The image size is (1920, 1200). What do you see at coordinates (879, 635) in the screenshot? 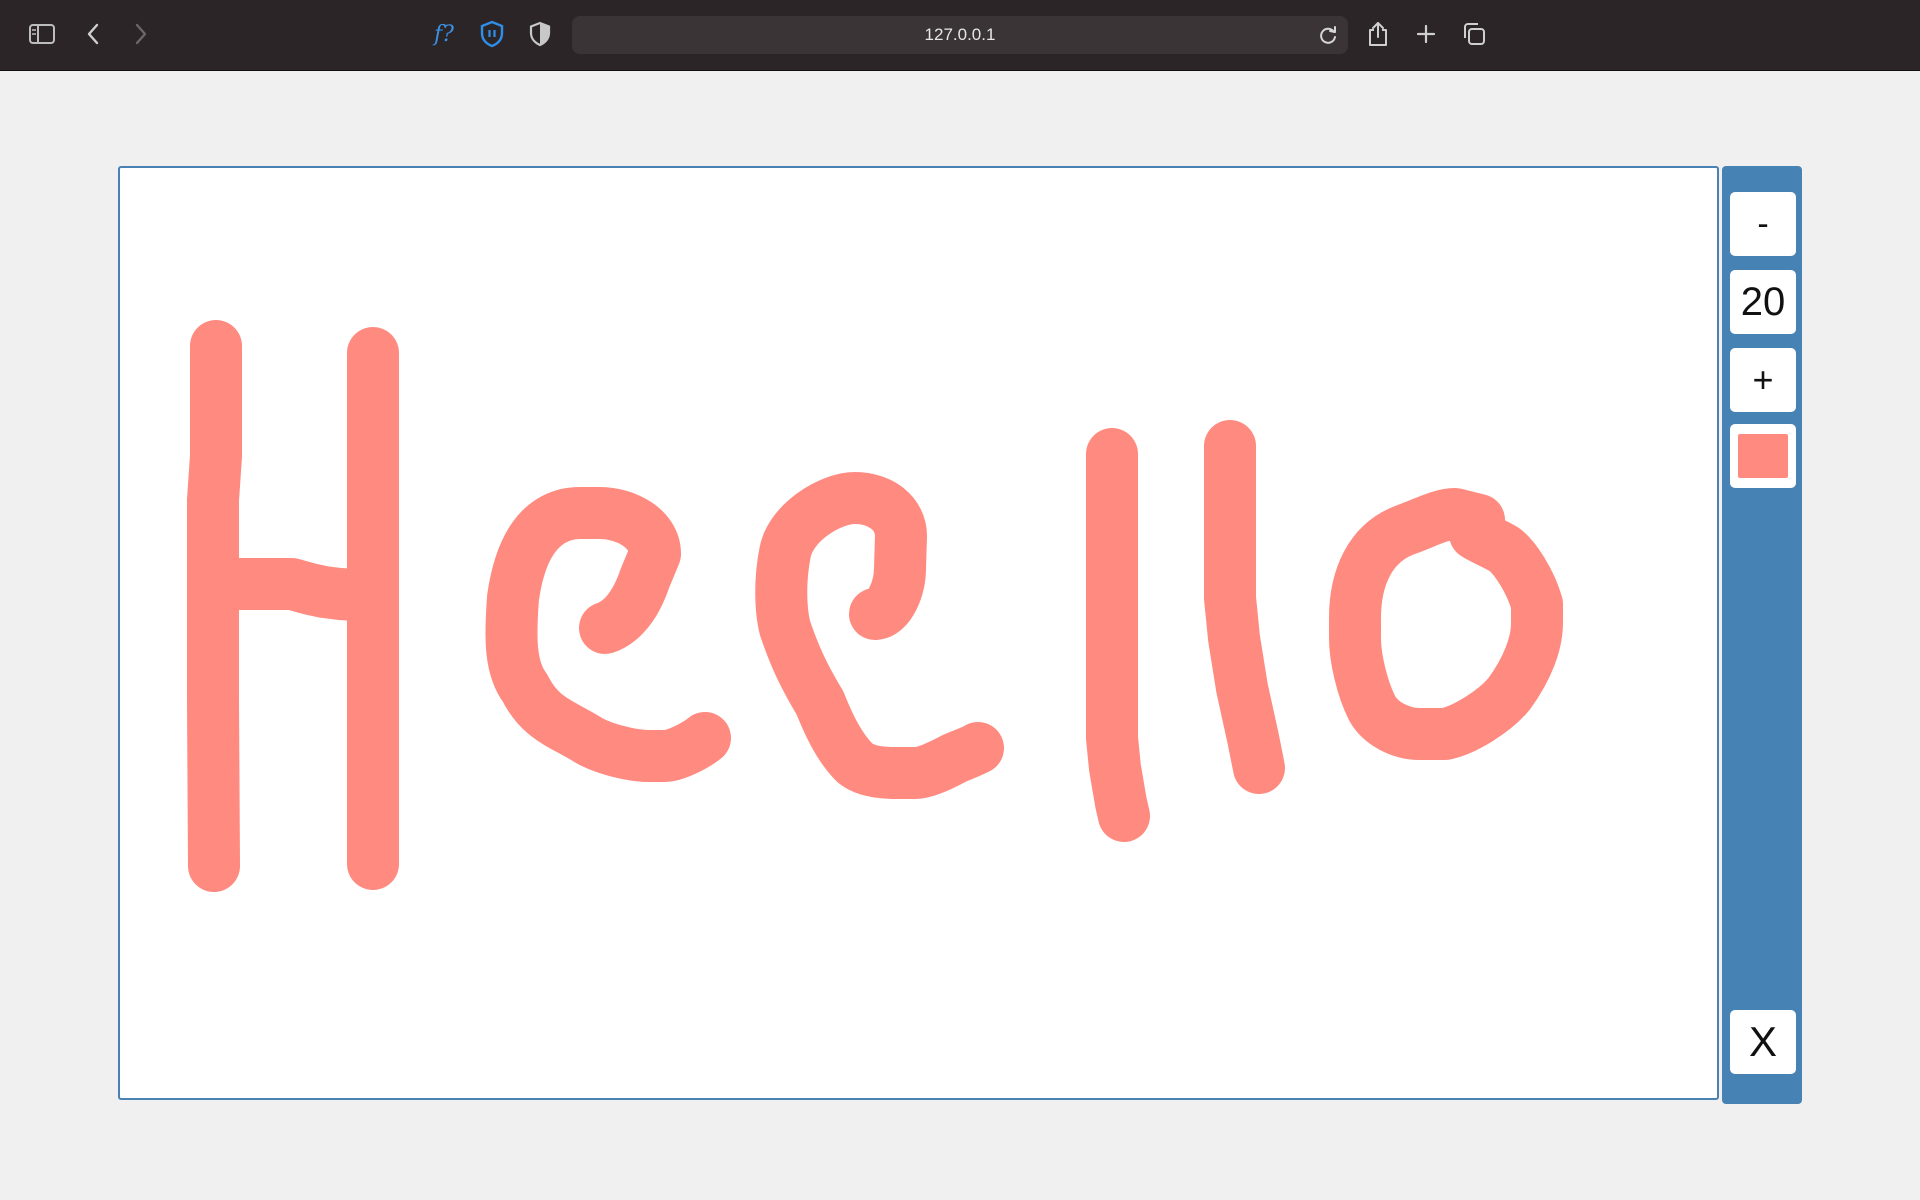
I see `stroke-e2` at bounding box center [879, 635].